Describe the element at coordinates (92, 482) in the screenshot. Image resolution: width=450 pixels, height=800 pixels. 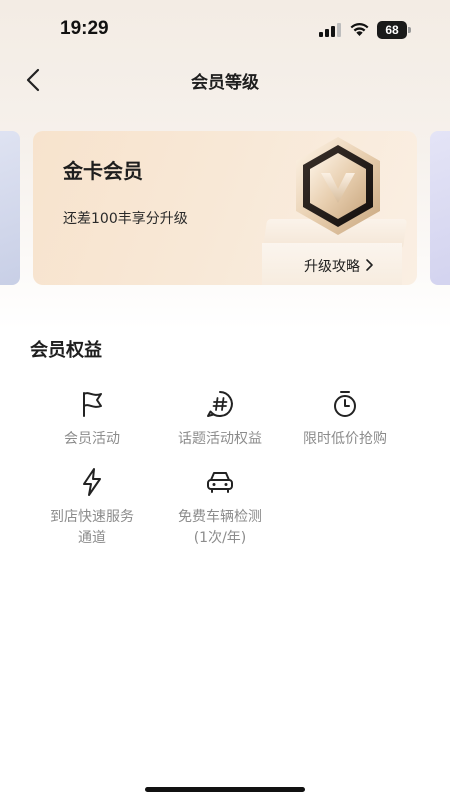
I see `lightning-icon` at that location.